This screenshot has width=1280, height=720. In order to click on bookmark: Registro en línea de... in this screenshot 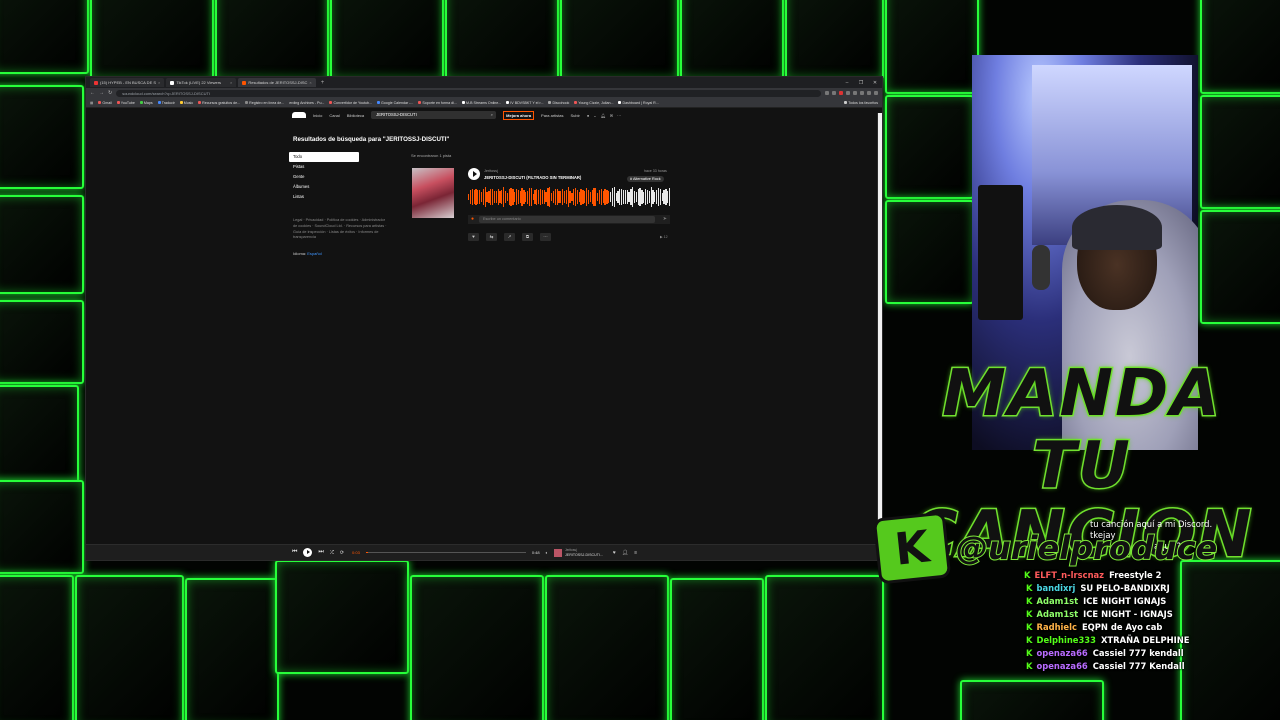, I will do `click(264, 103)`.